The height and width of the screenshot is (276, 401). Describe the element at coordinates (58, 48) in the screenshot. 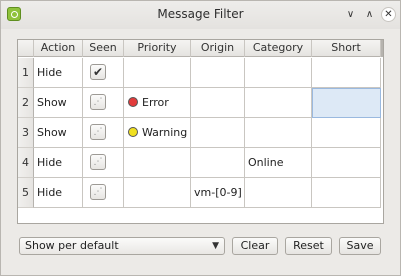

I see `column-header-action: Action` at that location.